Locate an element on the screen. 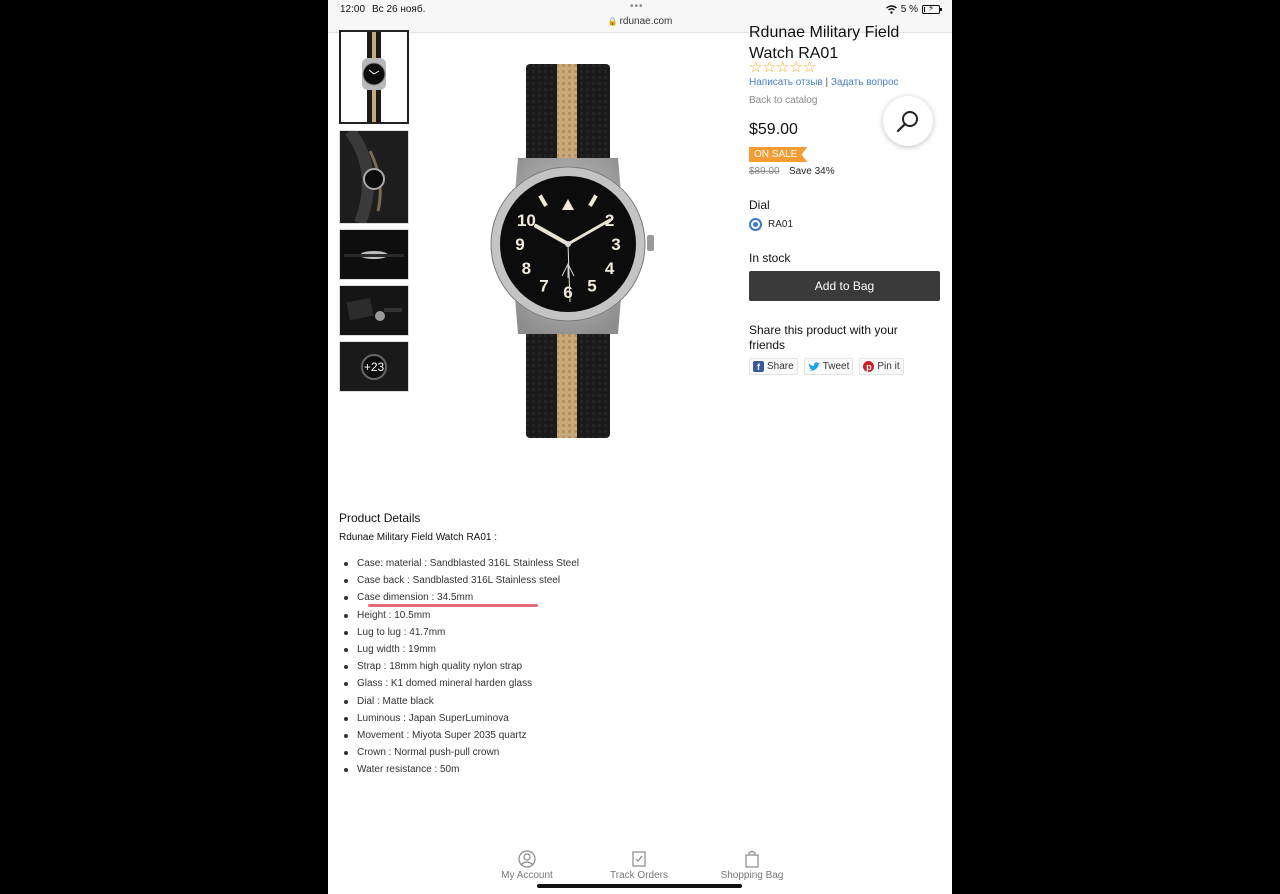 This screenshot has width=1280, height=894. product-main-image: 1029384765 is located at coordinates (573, 253).